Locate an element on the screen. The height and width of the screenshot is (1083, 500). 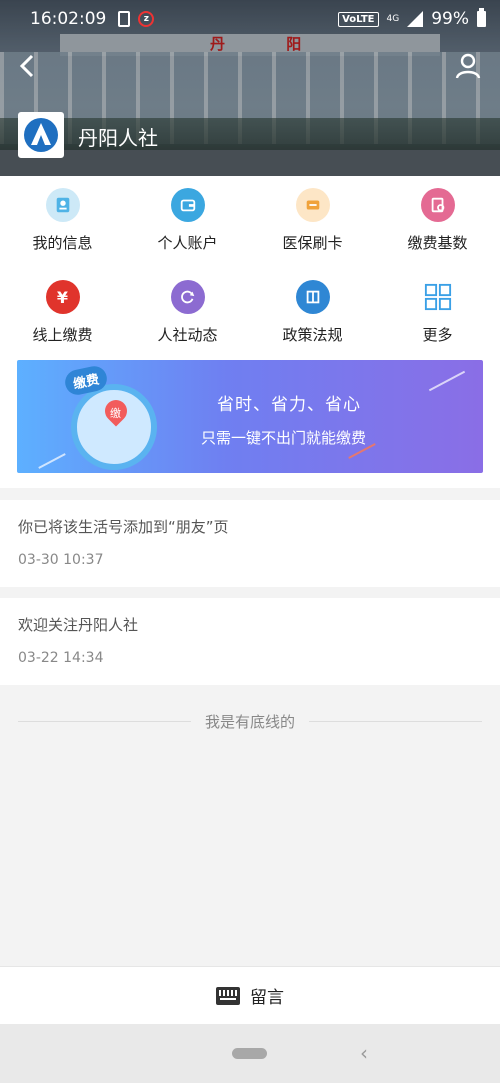
banner-headline: 省时、省力、省心 is located at coordinates (289, 405).